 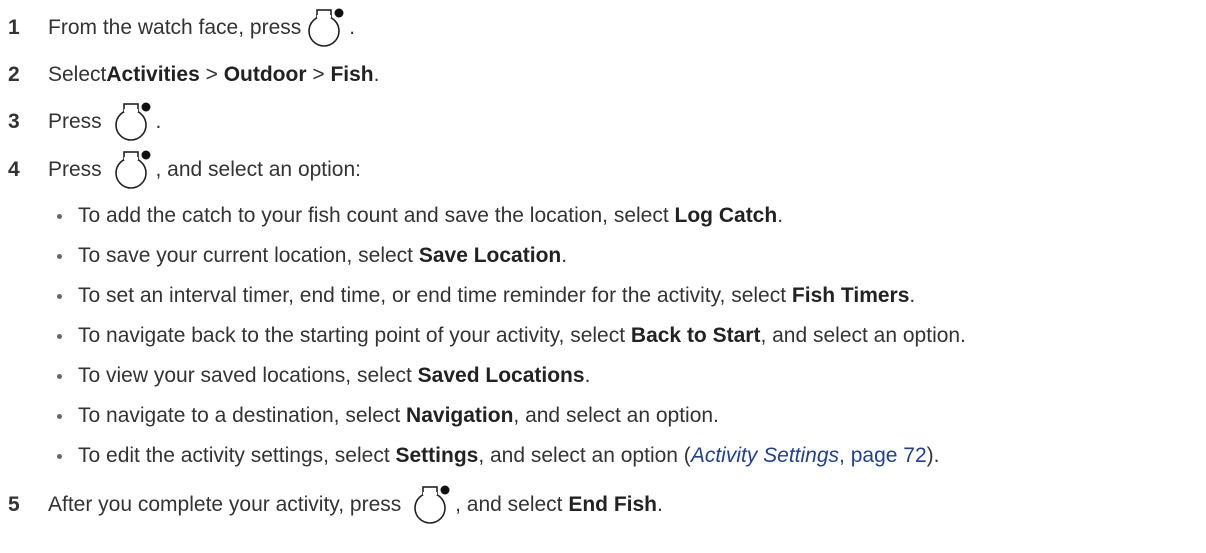 I want to click on step-number: 4, so click(x=14, y=169).